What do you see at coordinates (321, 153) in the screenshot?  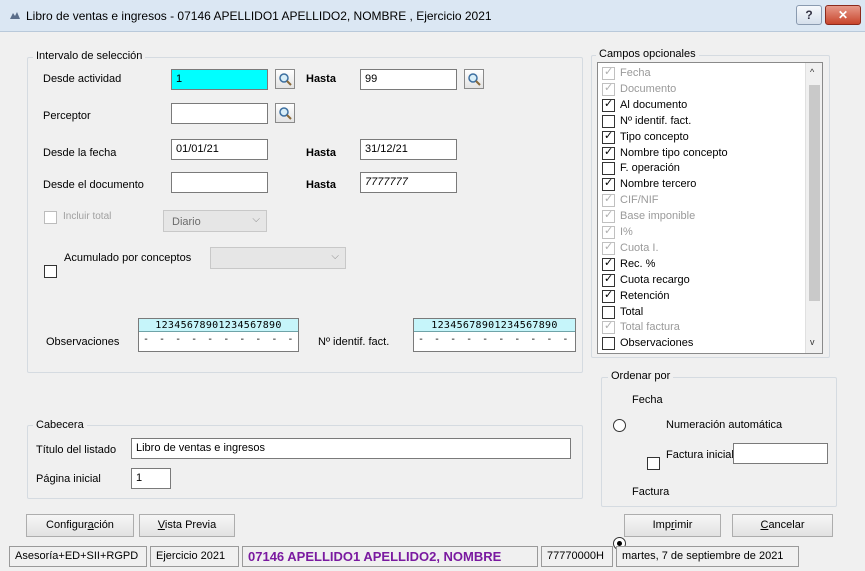 I see `hasta-fecha-label: Hasta` at bounding box center [321, 153].